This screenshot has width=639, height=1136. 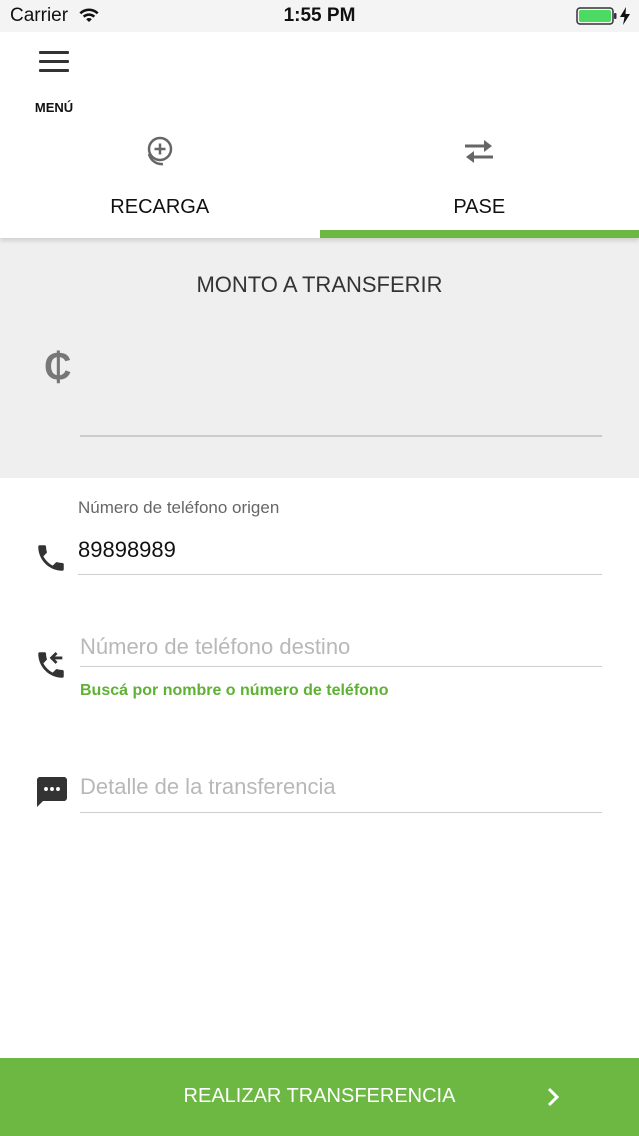 I want to click on status-bar: Carrier 1:55 PM, so click(x=319, y=16).